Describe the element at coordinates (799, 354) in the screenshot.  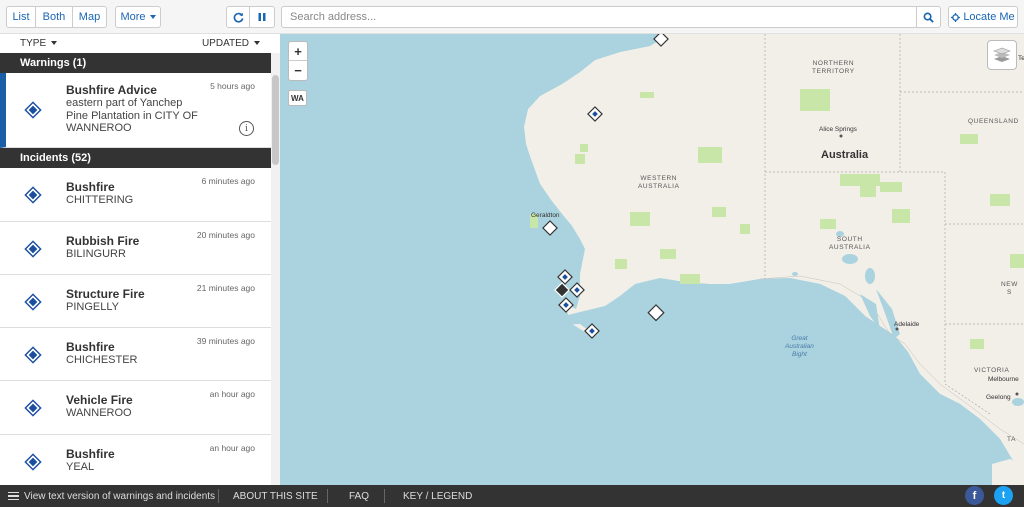
I see `map-label-line: Bight` at that location.